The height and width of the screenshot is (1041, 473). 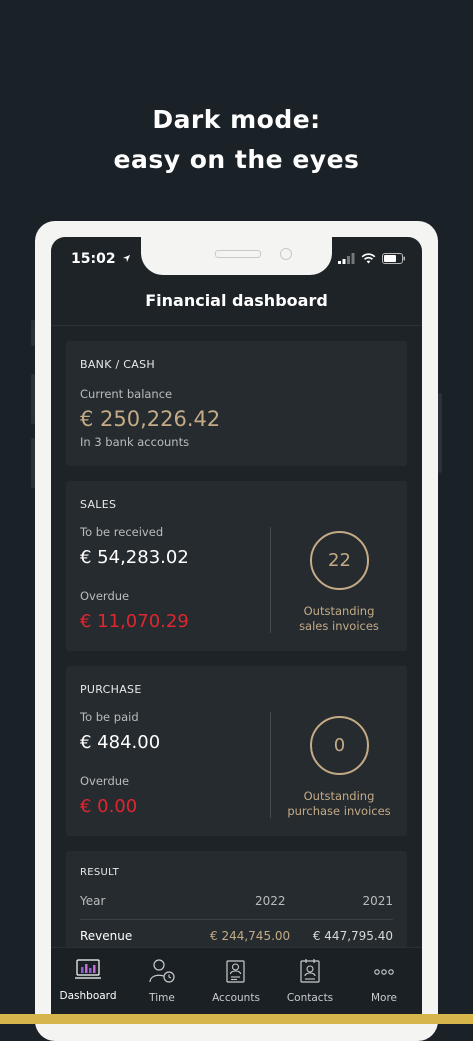 What do you see at coordinates (236, 119) in the screenshot?
I see `promo-line-1: Dark mode:` at bounding box center [236, 119].